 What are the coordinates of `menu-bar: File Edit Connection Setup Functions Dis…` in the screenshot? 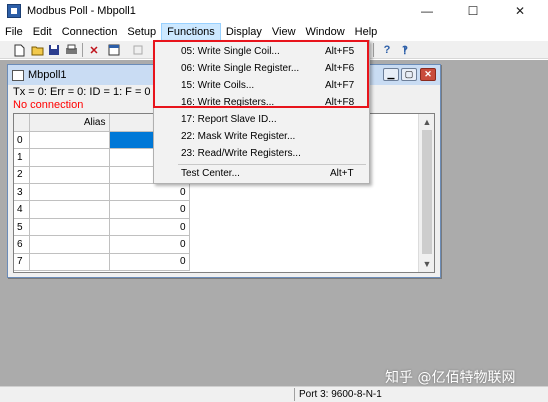 It's located at (274, 32).